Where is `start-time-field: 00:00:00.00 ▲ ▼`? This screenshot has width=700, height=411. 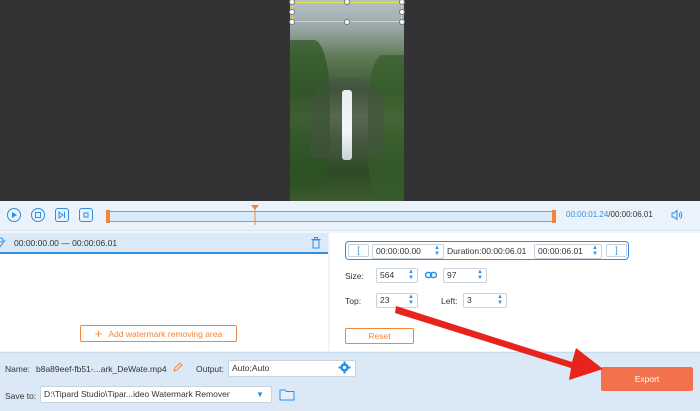
start-time-field: 00:00:00.00 ▲ ▼ is located at coordinates (408, 251).